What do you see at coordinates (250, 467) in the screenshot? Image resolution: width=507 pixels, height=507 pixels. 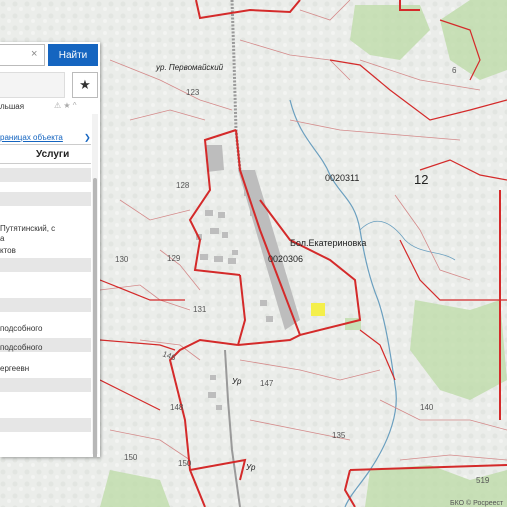 I see `map-label-ur-2: Ур` at bounding box center [250, 467].